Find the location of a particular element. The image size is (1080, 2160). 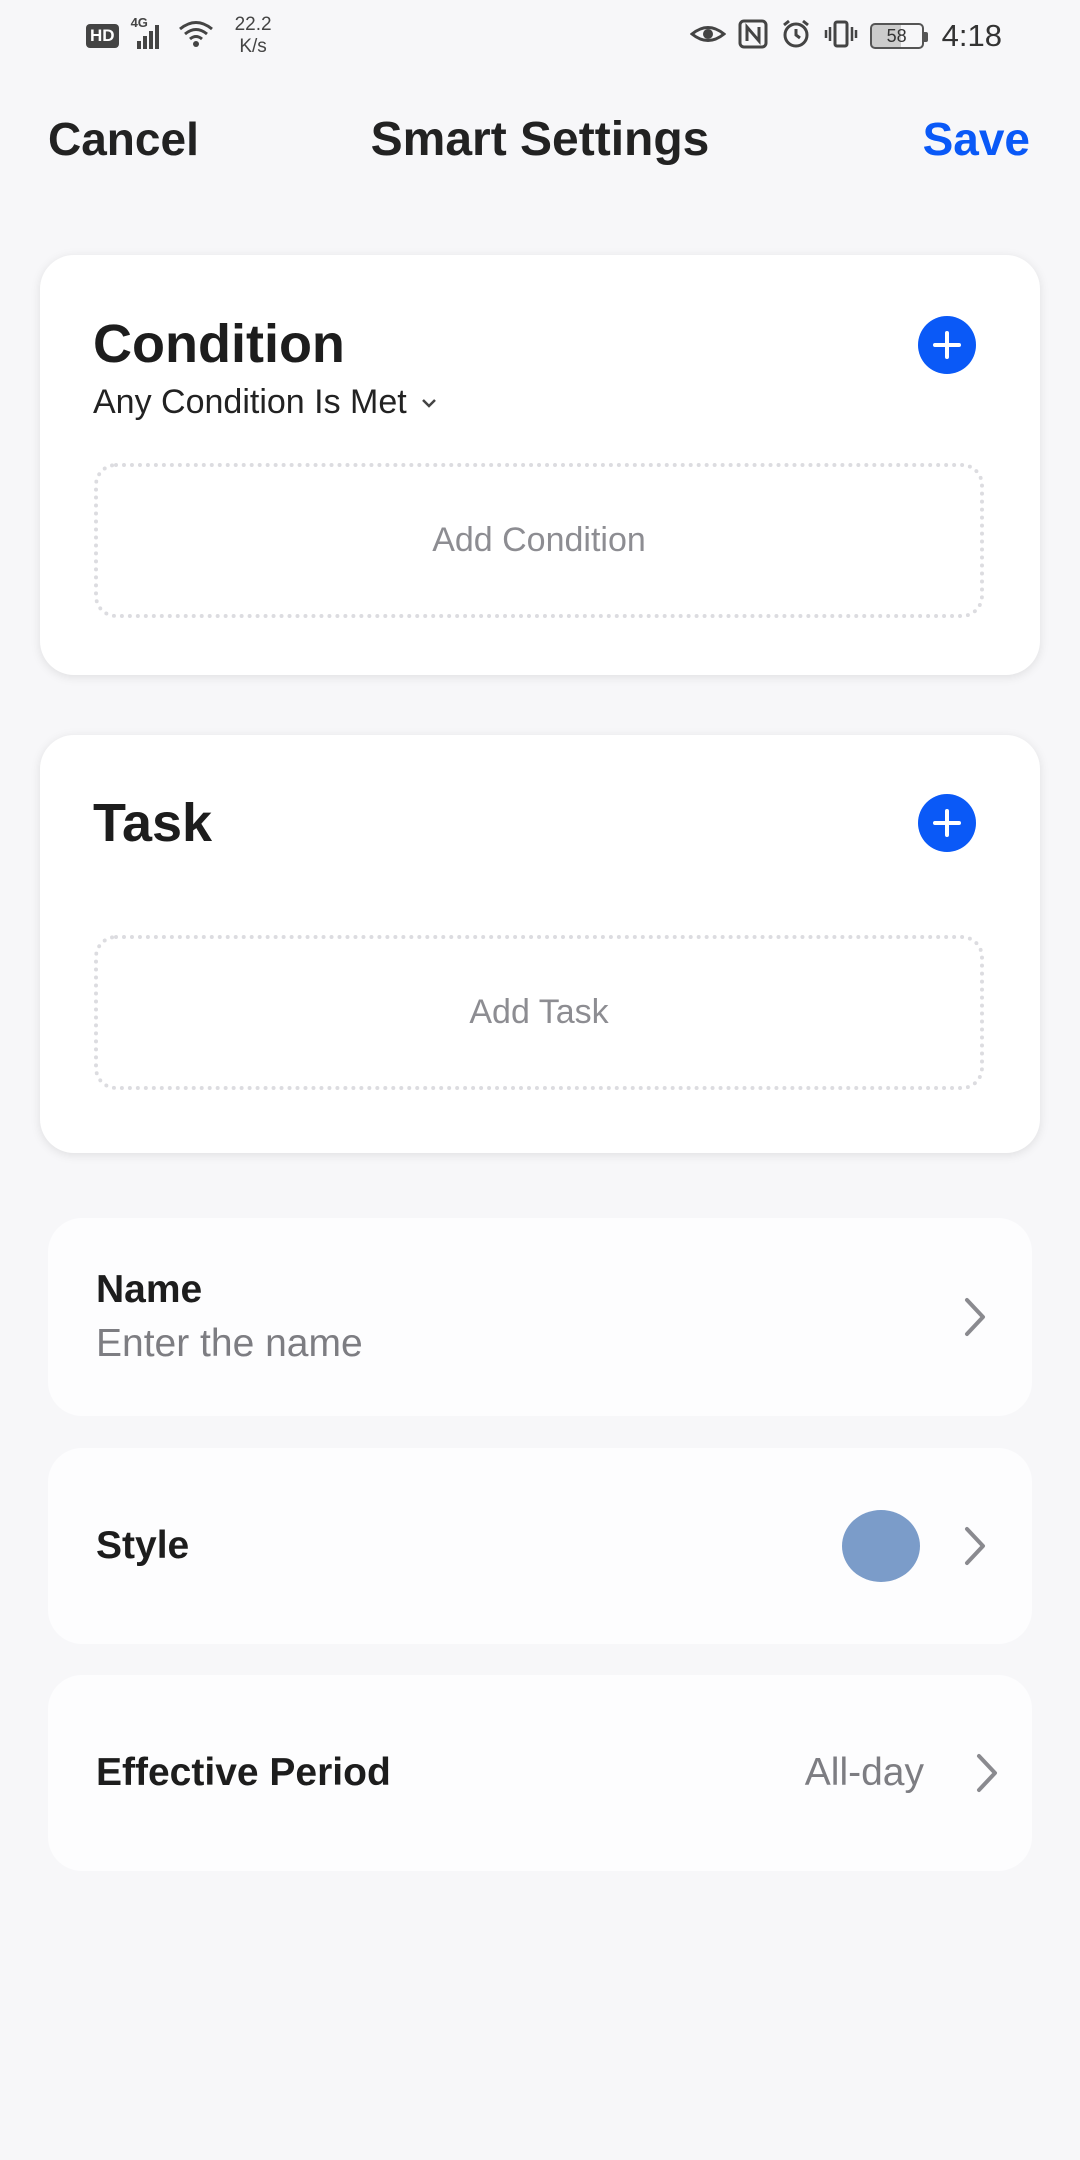

condition-mode-dropdown: Any Condition Is Met is located at coordinates (265, 402).